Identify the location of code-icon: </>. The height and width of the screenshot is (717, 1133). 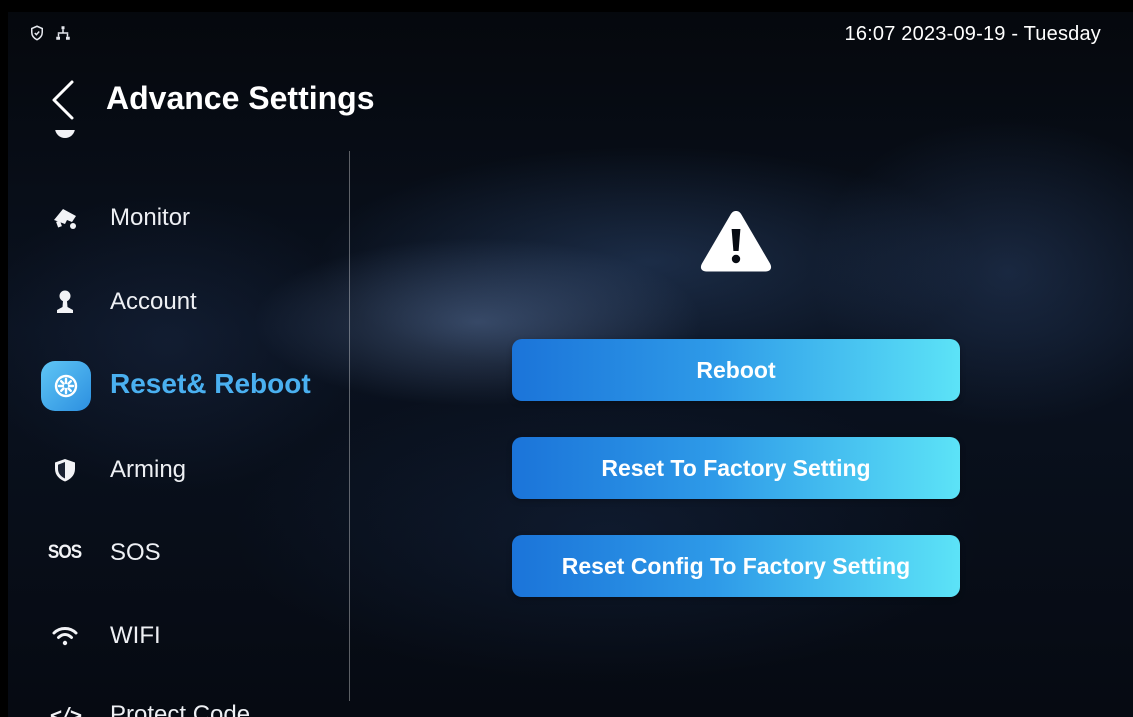
(65, 710).